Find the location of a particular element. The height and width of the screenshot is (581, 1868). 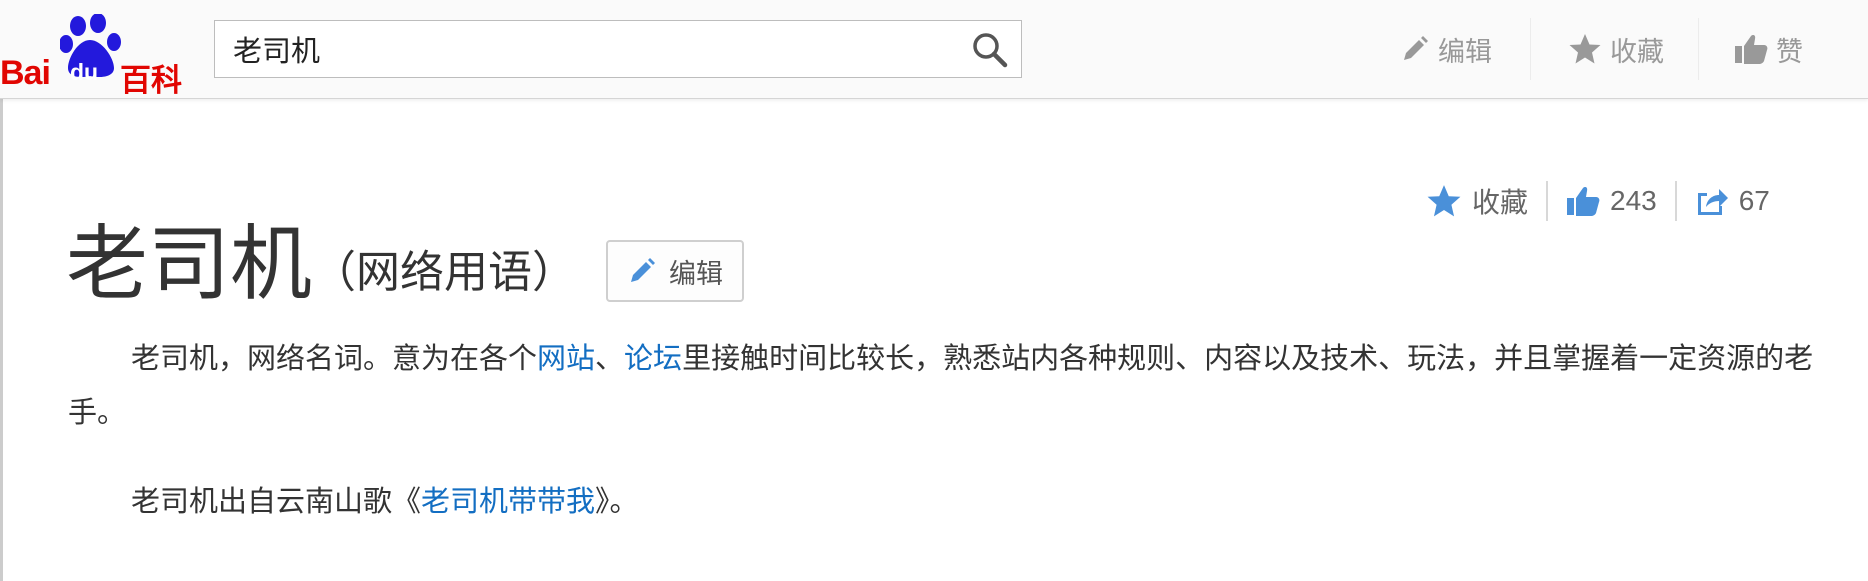

entry-title: 老司机 is located at coordinates (189, 264).